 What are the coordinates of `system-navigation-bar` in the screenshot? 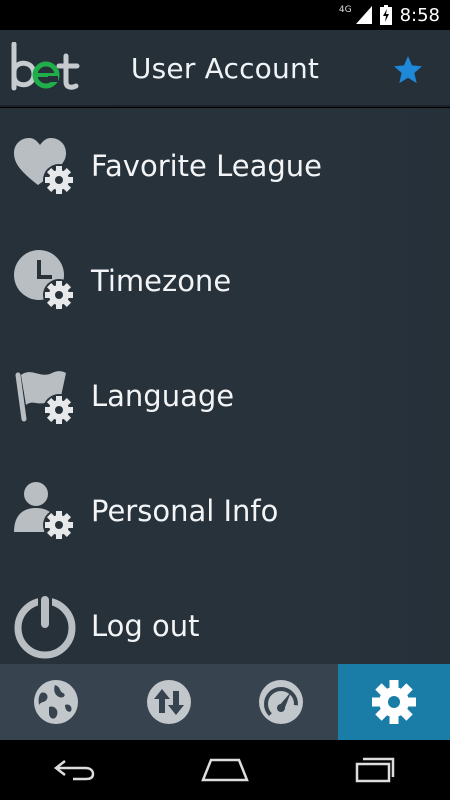 It's located at (225, 770).